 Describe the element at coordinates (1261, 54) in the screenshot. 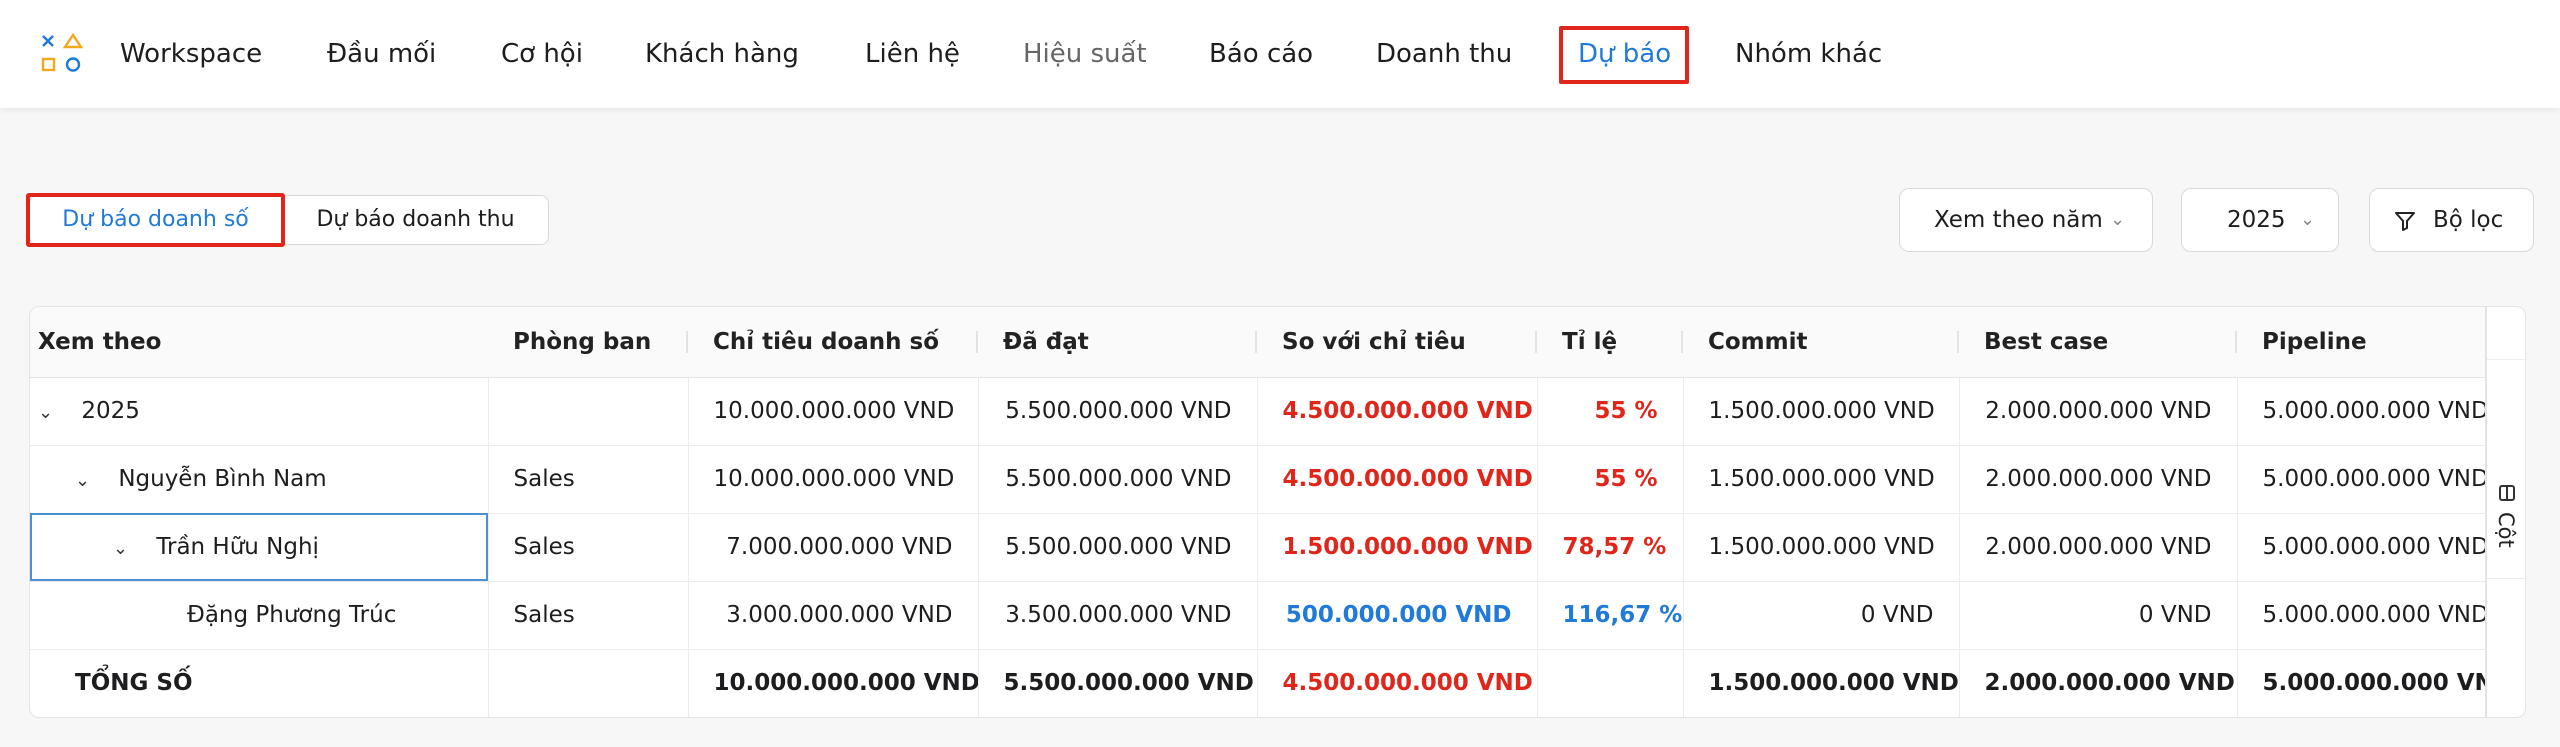

I see `nav-item-bao-cao: Báo cáo` at that location.